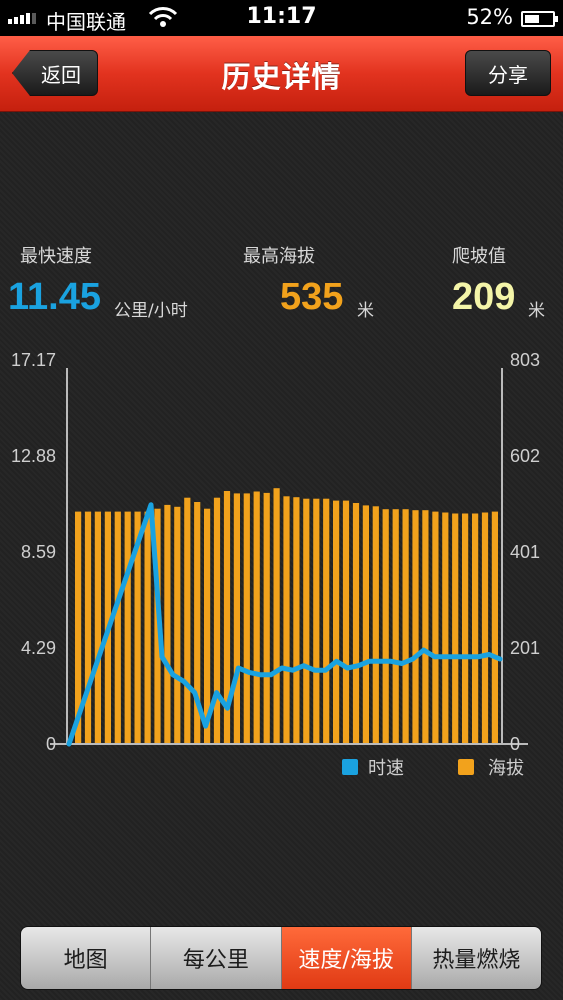 The height and width of the screenshot is (1000, 563). What do you see at coordinates (51, 744) in the screenshot?
I see `left-tick-label: 0` at bounding box center [51, 744].